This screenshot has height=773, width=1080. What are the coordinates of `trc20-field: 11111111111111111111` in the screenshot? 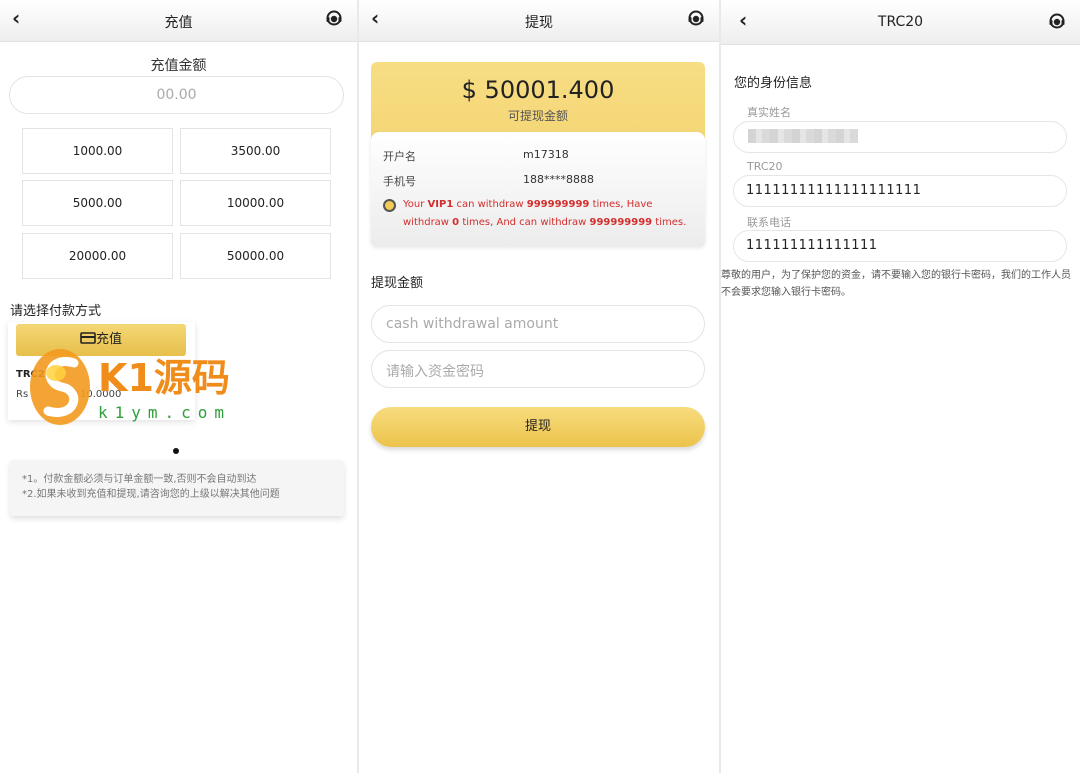 It's located at (900, 191).